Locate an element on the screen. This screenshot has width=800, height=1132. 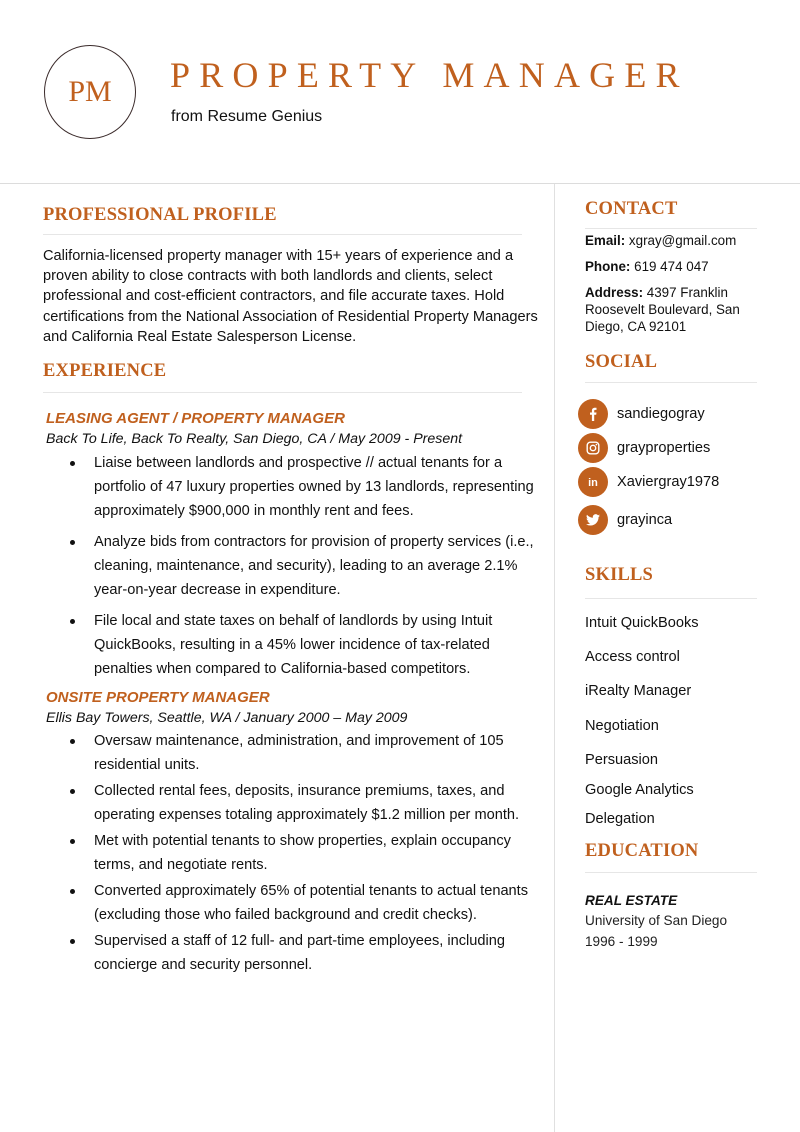
monogram-badge: PM is located at coordinates (90, 92).